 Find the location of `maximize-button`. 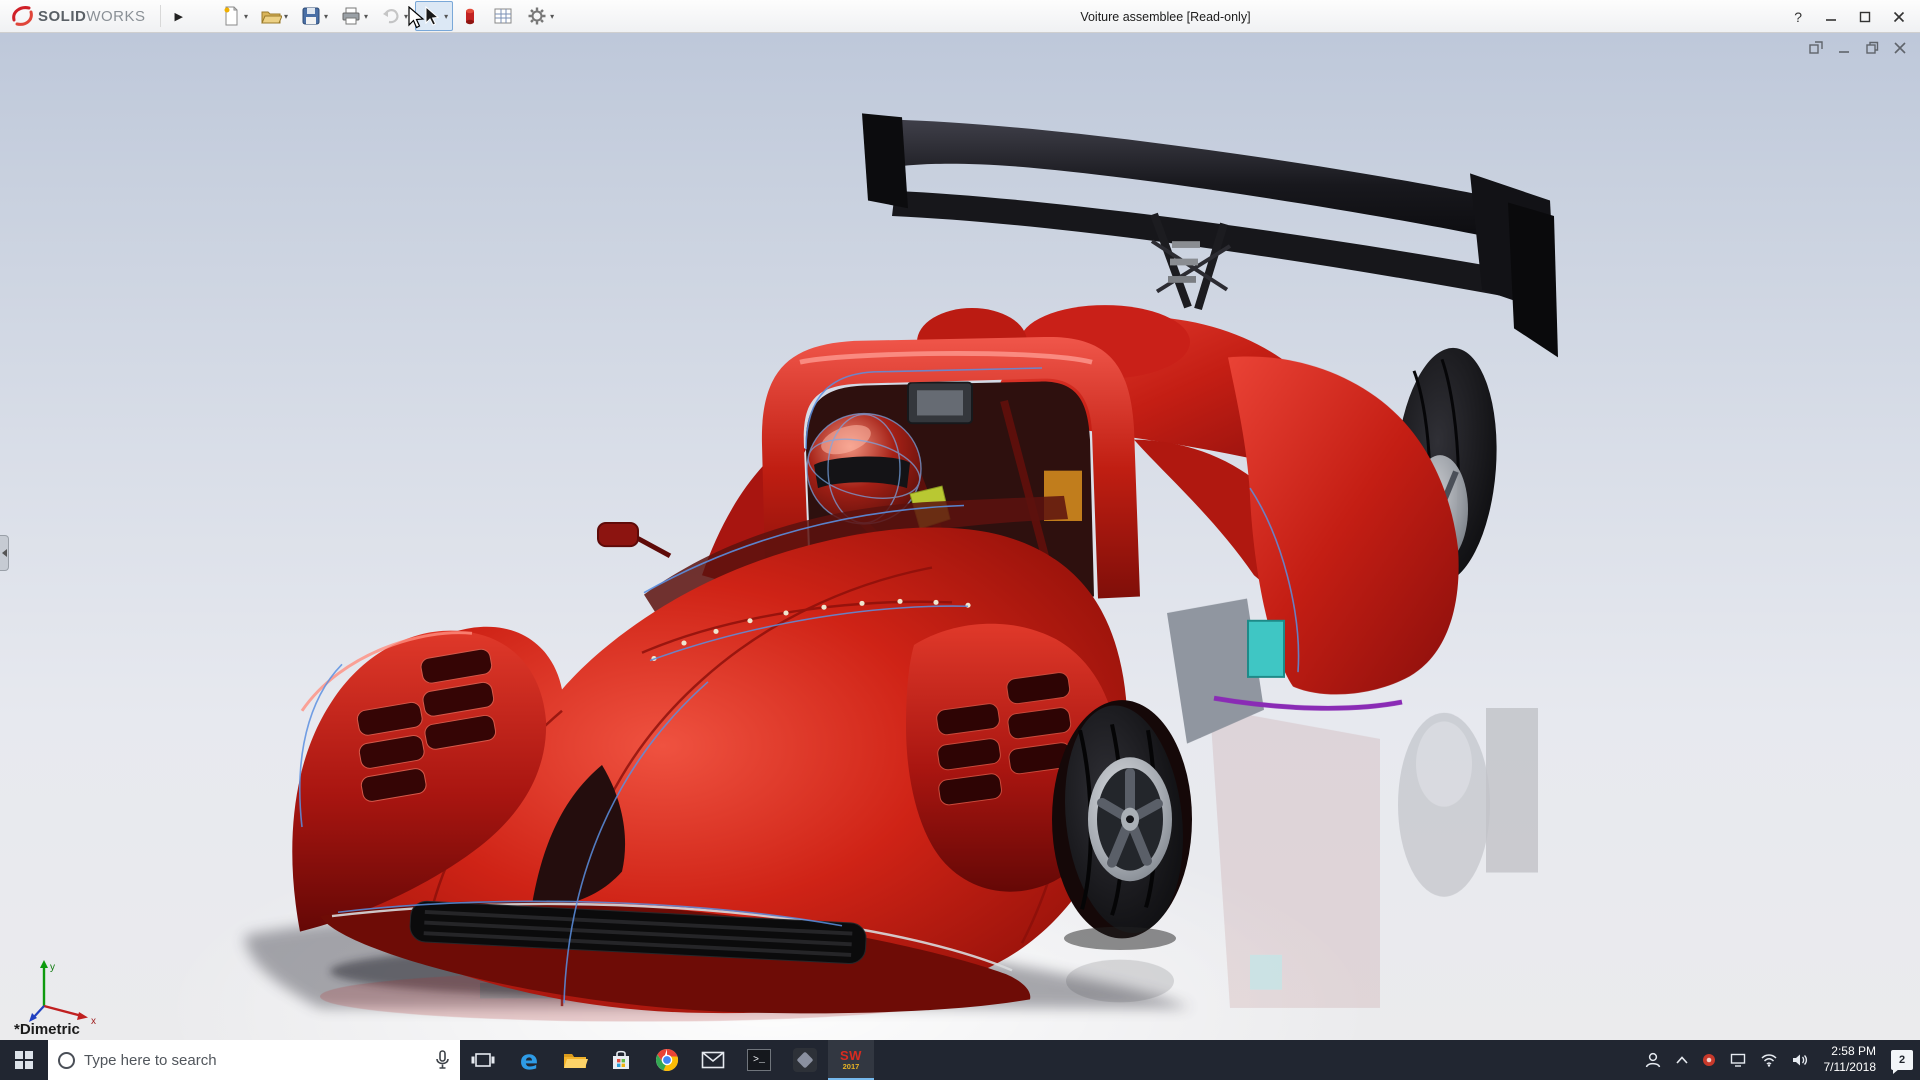

maximize-button is located at coordinates (1865, 17).